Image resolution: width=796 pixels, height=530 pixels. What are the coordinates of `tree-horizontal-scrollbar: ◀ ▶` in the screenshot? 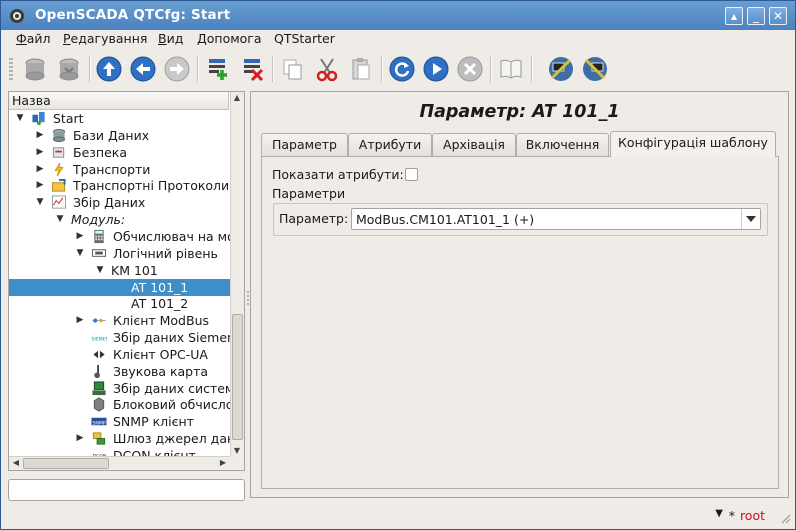 It's located at (119, 463).